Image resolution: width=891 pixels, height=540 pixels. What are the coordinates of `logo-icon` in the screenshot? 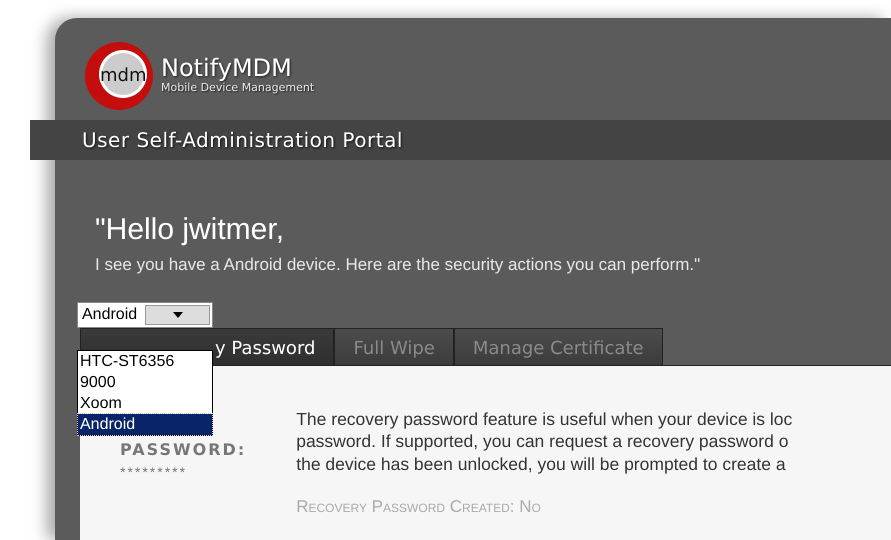 It's located at (119, 76).